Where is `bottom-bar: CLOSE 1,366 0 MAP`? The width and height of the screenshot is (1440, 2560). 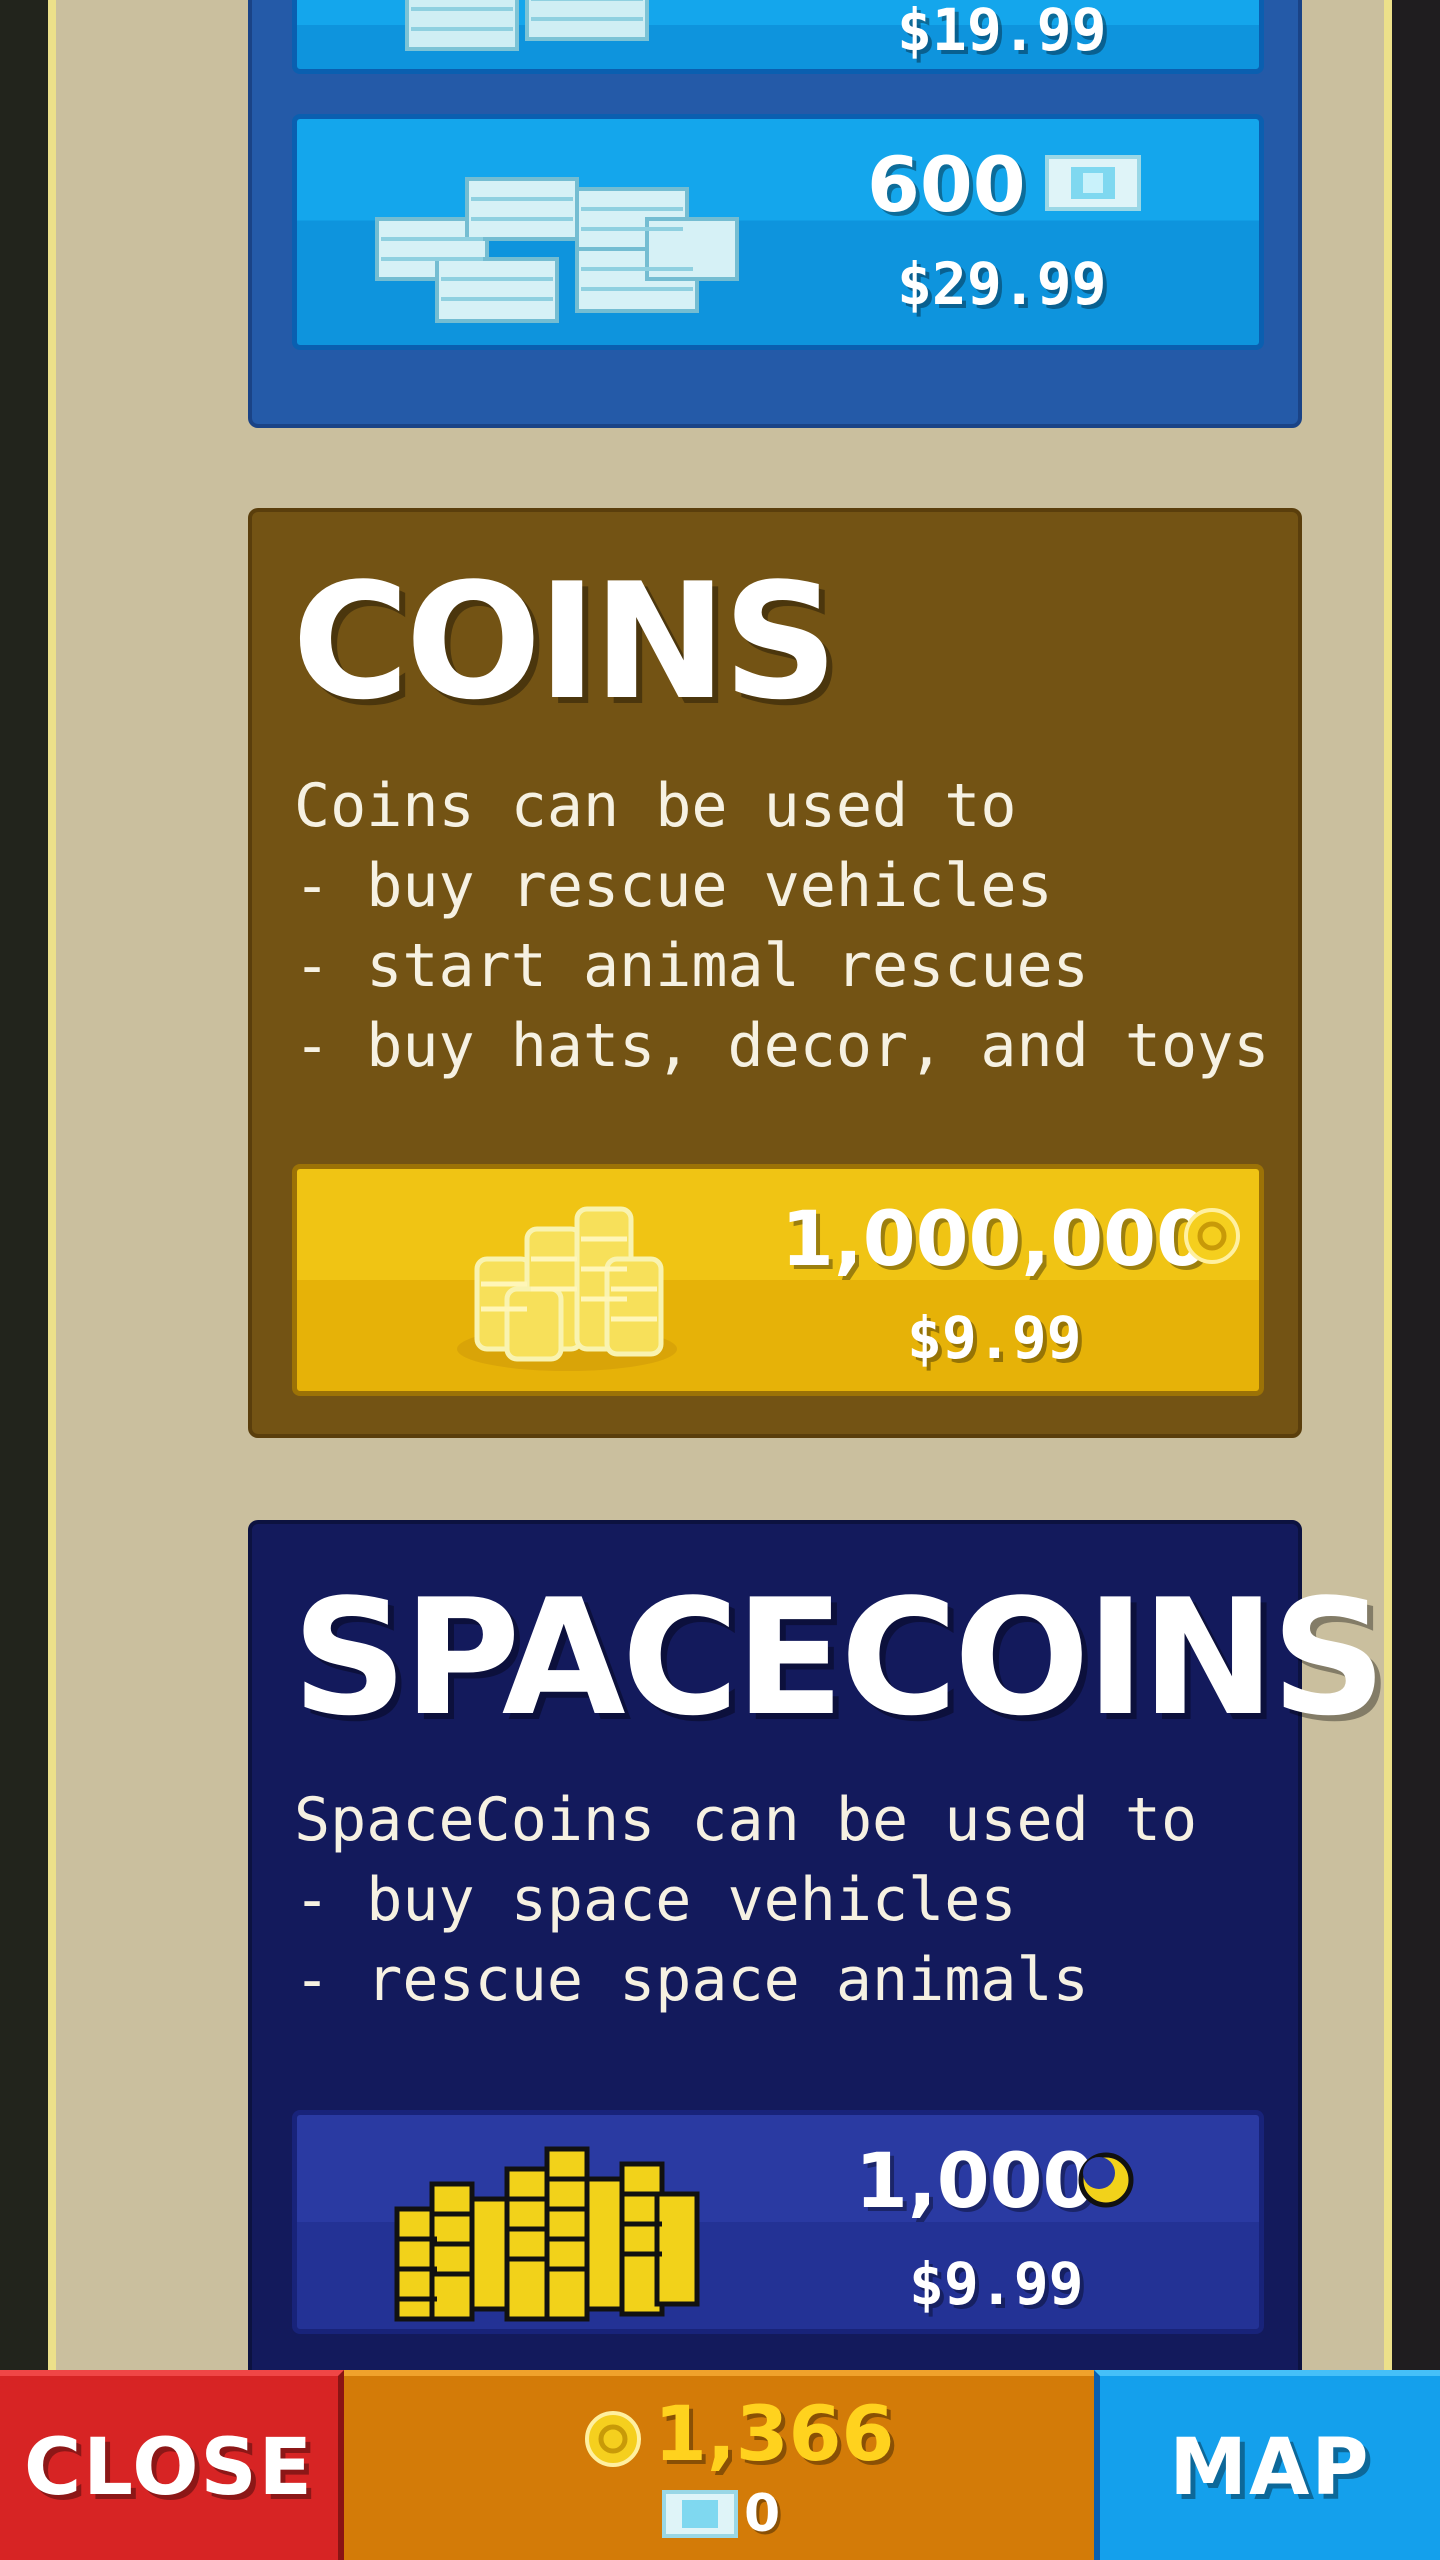
bottom-bar: CLOSE 1,366 0 MAP is located at coordinates (720, 2465).